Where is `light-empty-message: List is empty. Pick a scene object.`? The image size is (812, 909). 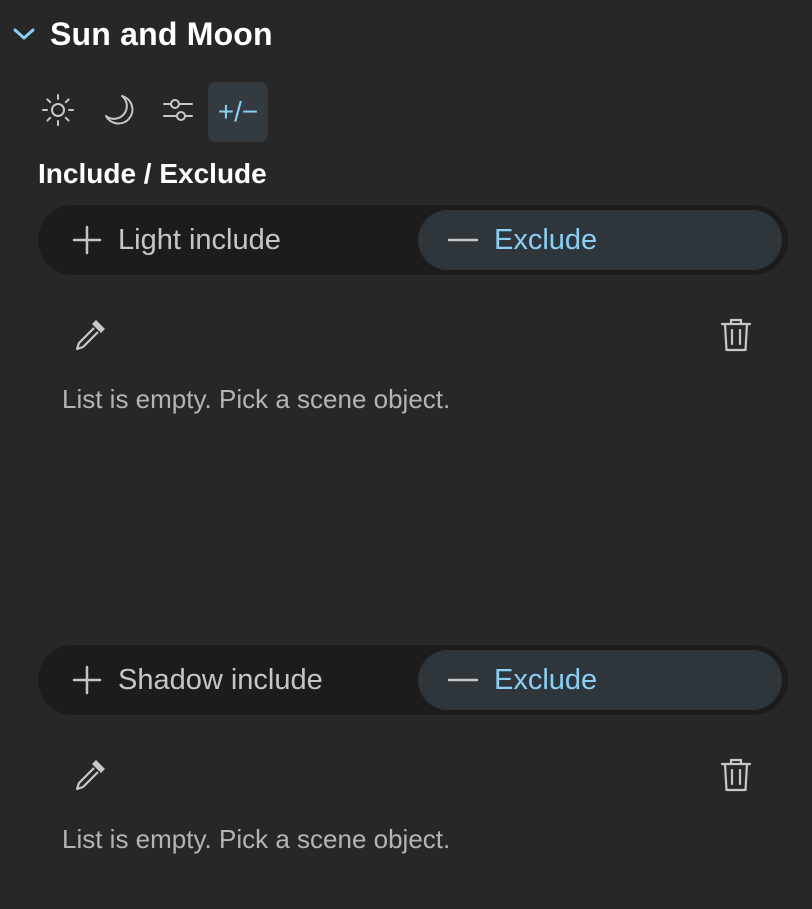 light-empty-message: List is empty. Pick a scene object. is located at coordinates (256, 399).